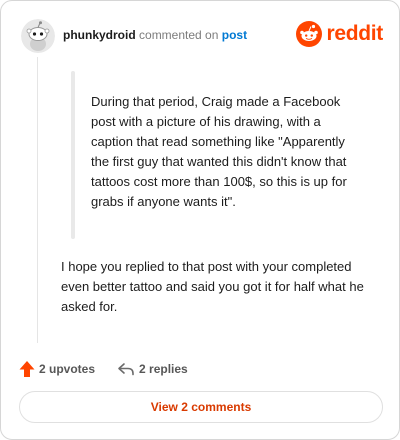  I want to click on reply-count: 2 replies, so click(163, 369).